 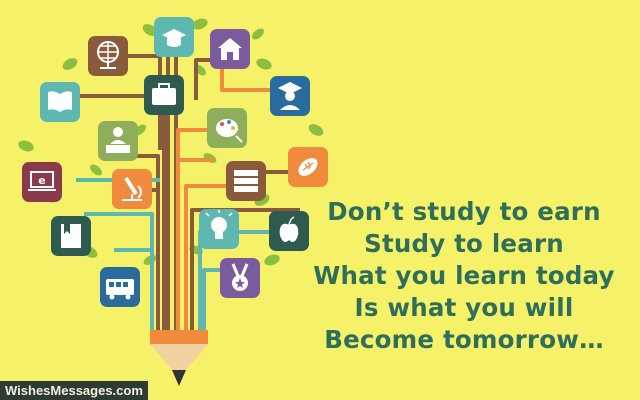 I want to click on pencil-trunk, so click(x=179, y=358).